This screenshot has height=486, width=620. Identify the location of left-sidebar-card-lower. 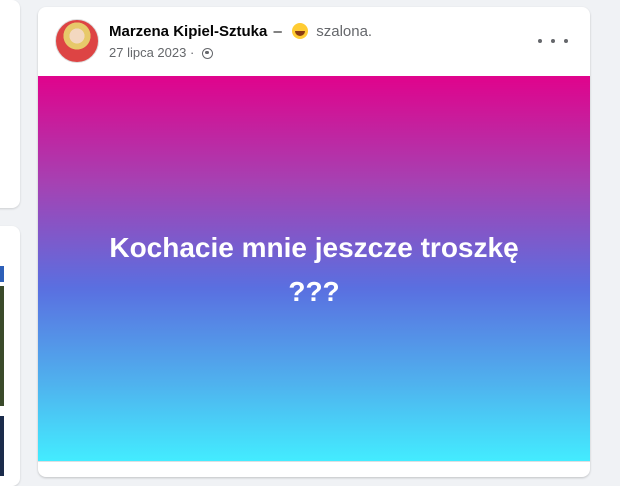
(10, 356).